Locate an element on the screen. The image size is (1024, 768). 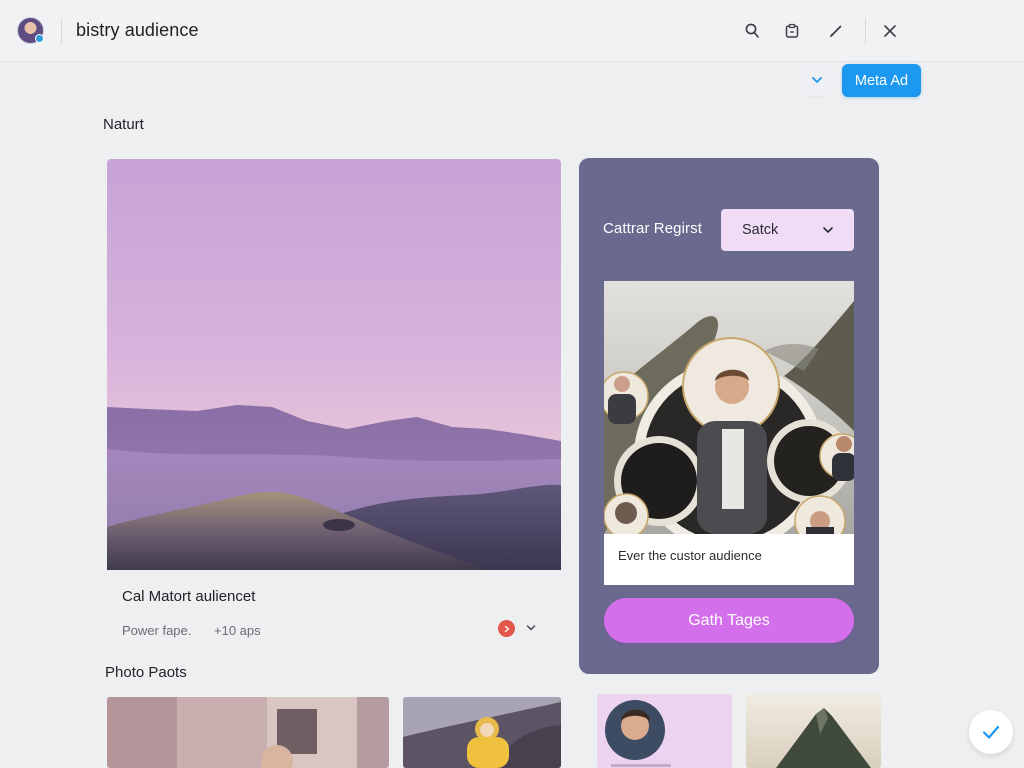
hero-meta-text: Power fape. is located at coordinates (157, 630).